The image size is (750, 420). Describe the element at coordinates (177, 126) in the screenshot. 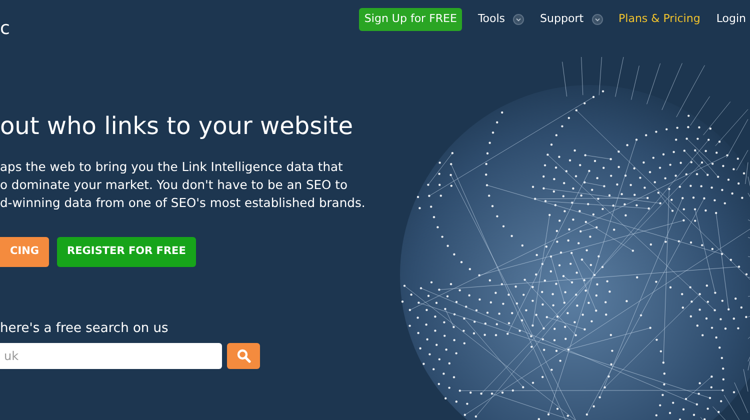

I see `hero-heading: out who links to your website` at that location.